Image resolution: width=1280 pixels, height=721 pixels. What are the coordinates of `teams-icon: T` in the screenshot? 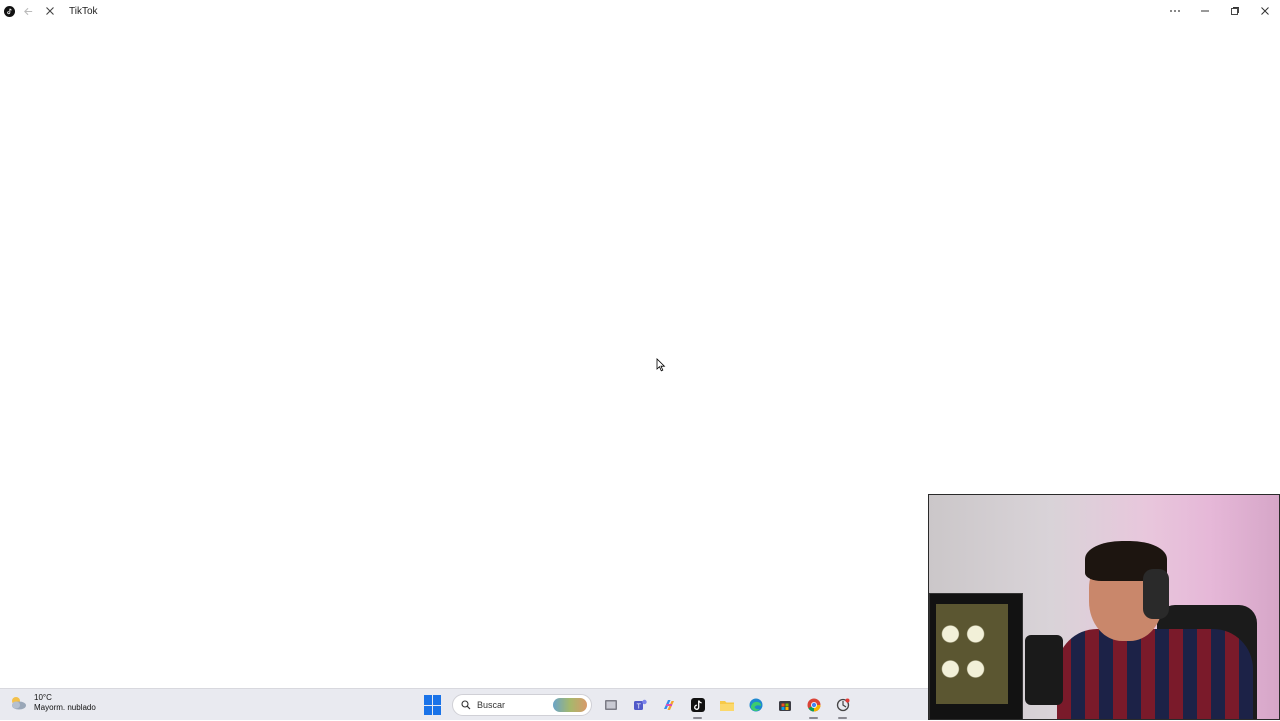 It's located at (639, 705).